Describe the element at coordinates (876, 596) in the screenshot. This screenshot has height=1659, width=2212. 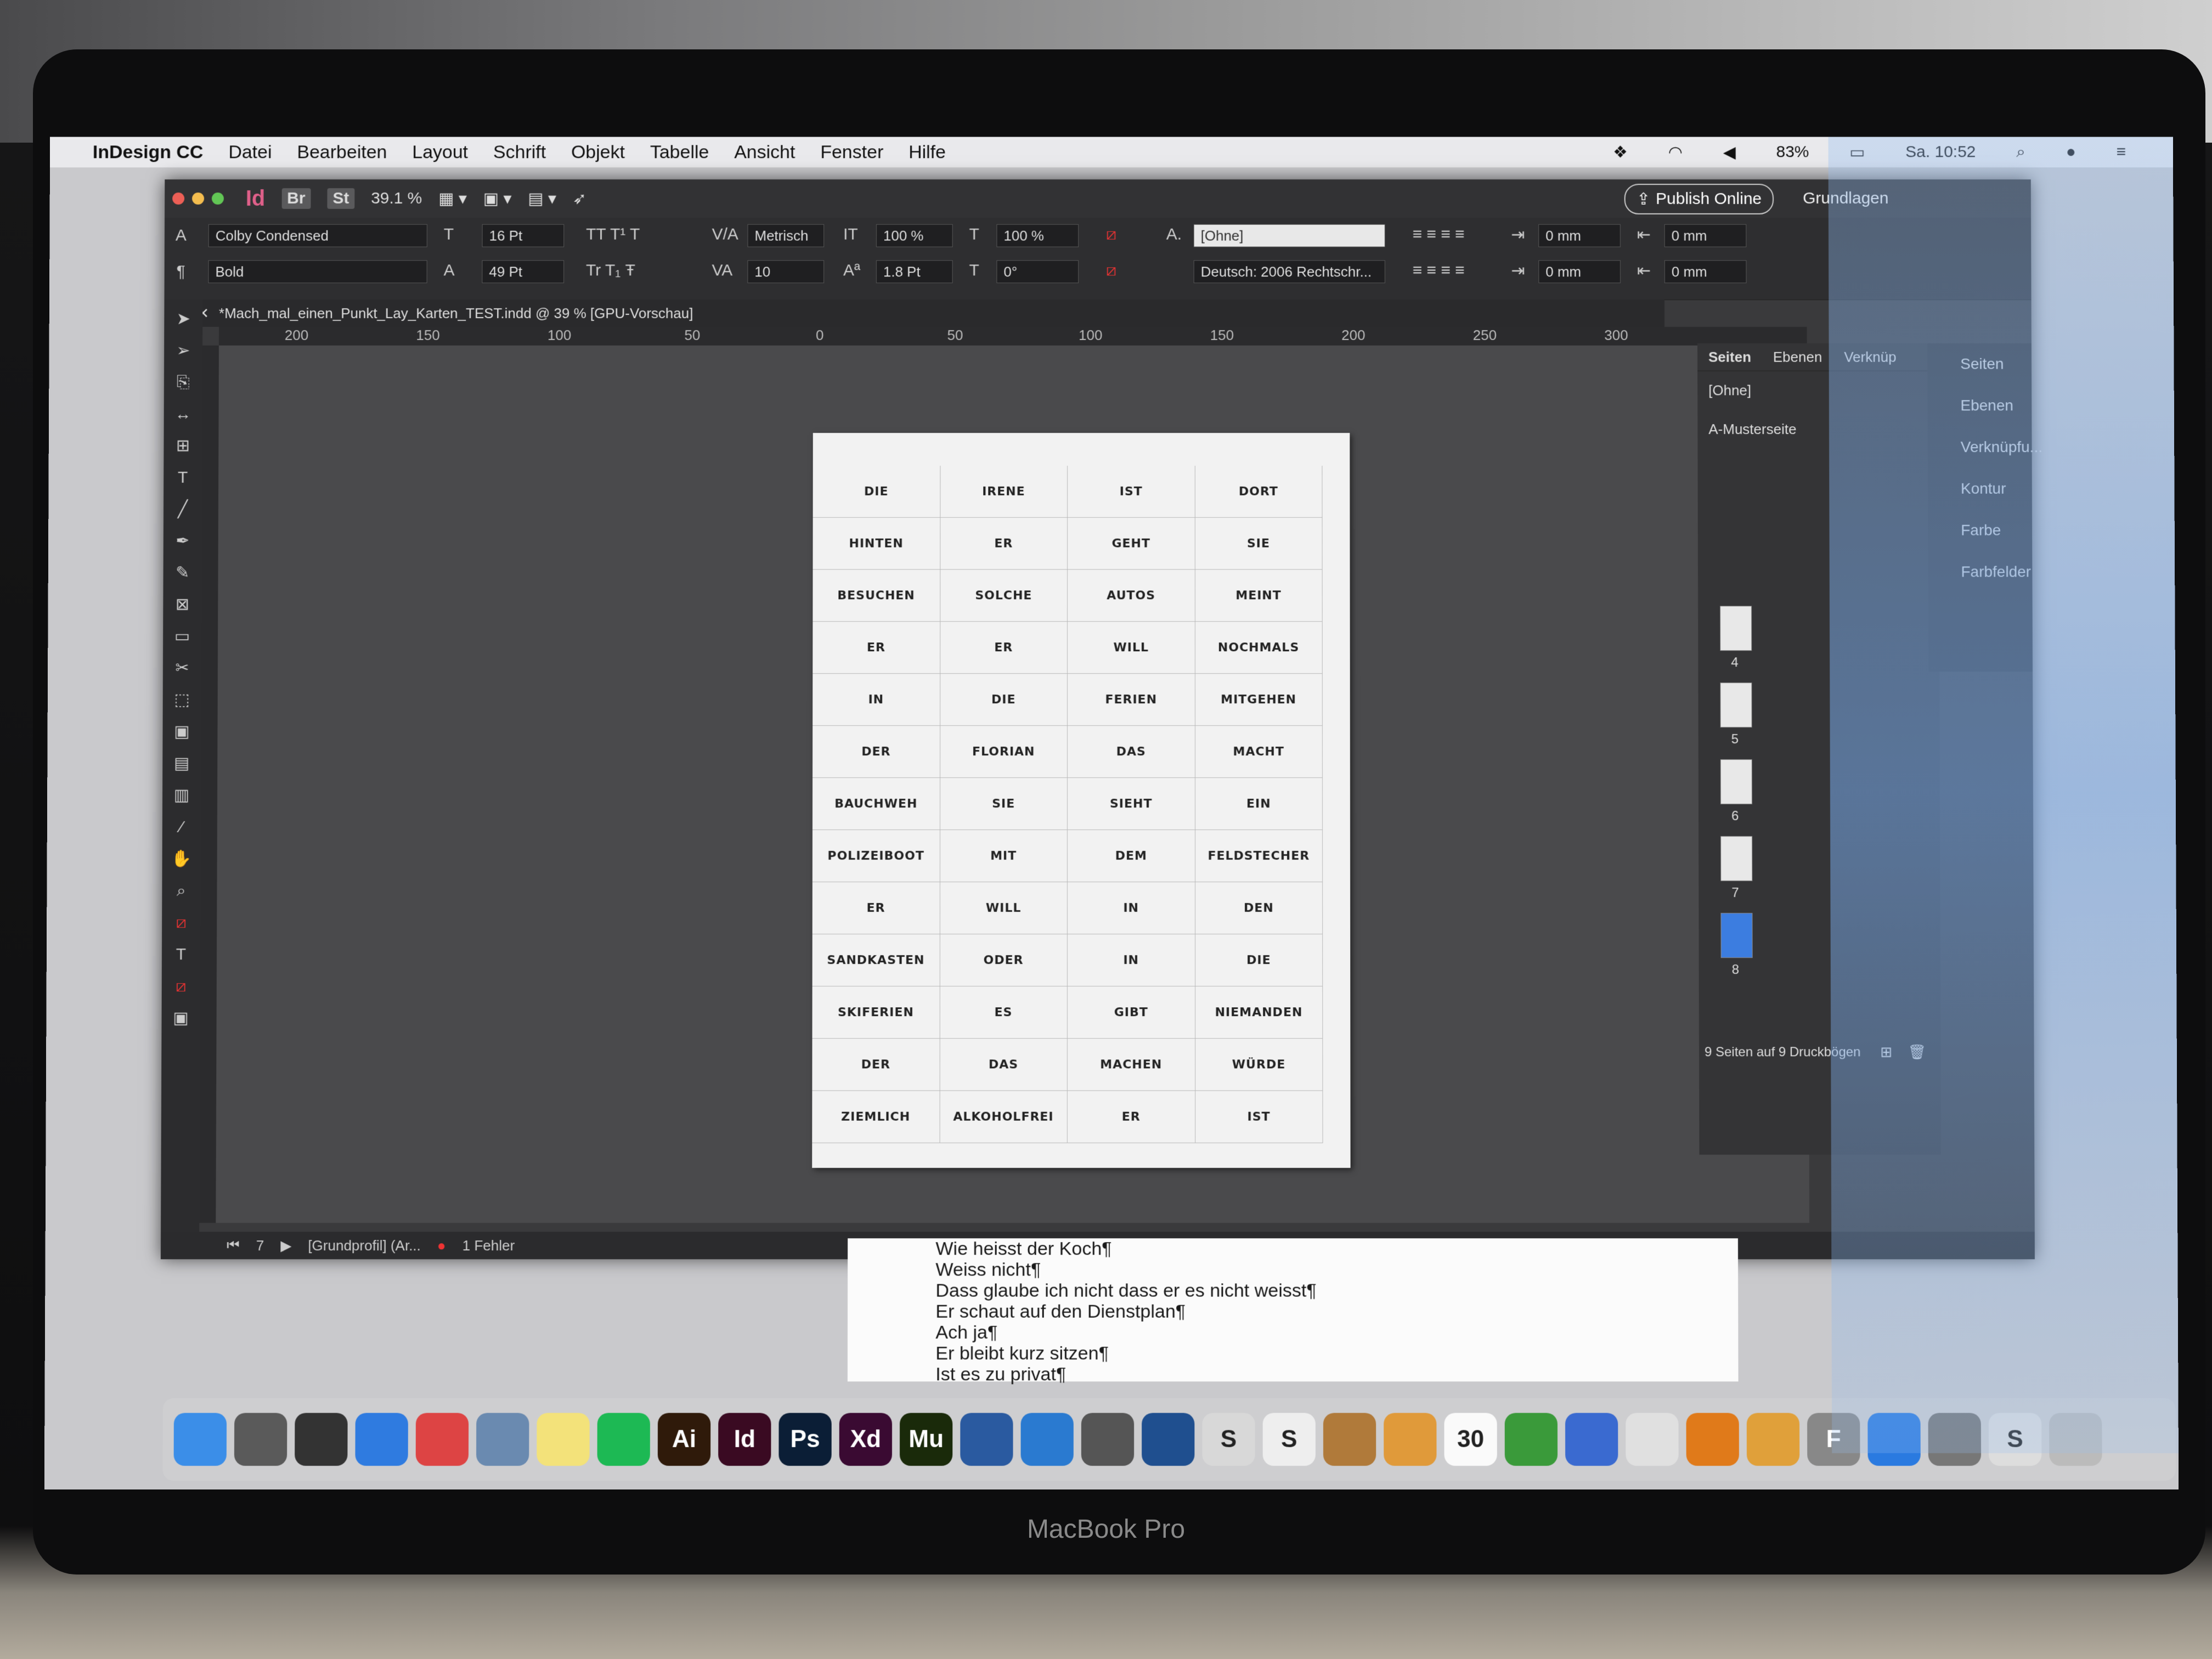
I see `table-cell: BESUCHEN` at that location.